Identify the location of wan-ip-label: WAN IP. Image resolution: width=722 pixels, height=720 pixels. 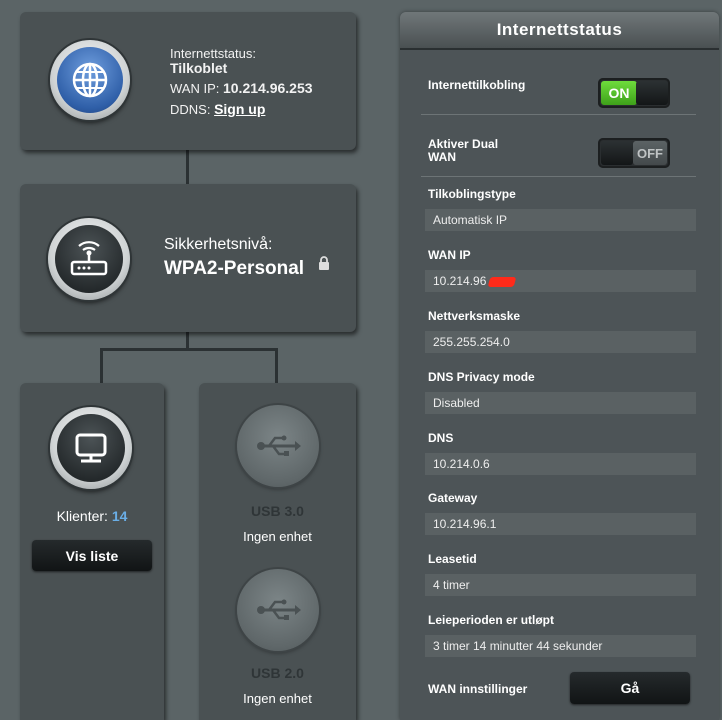
(449, 255).